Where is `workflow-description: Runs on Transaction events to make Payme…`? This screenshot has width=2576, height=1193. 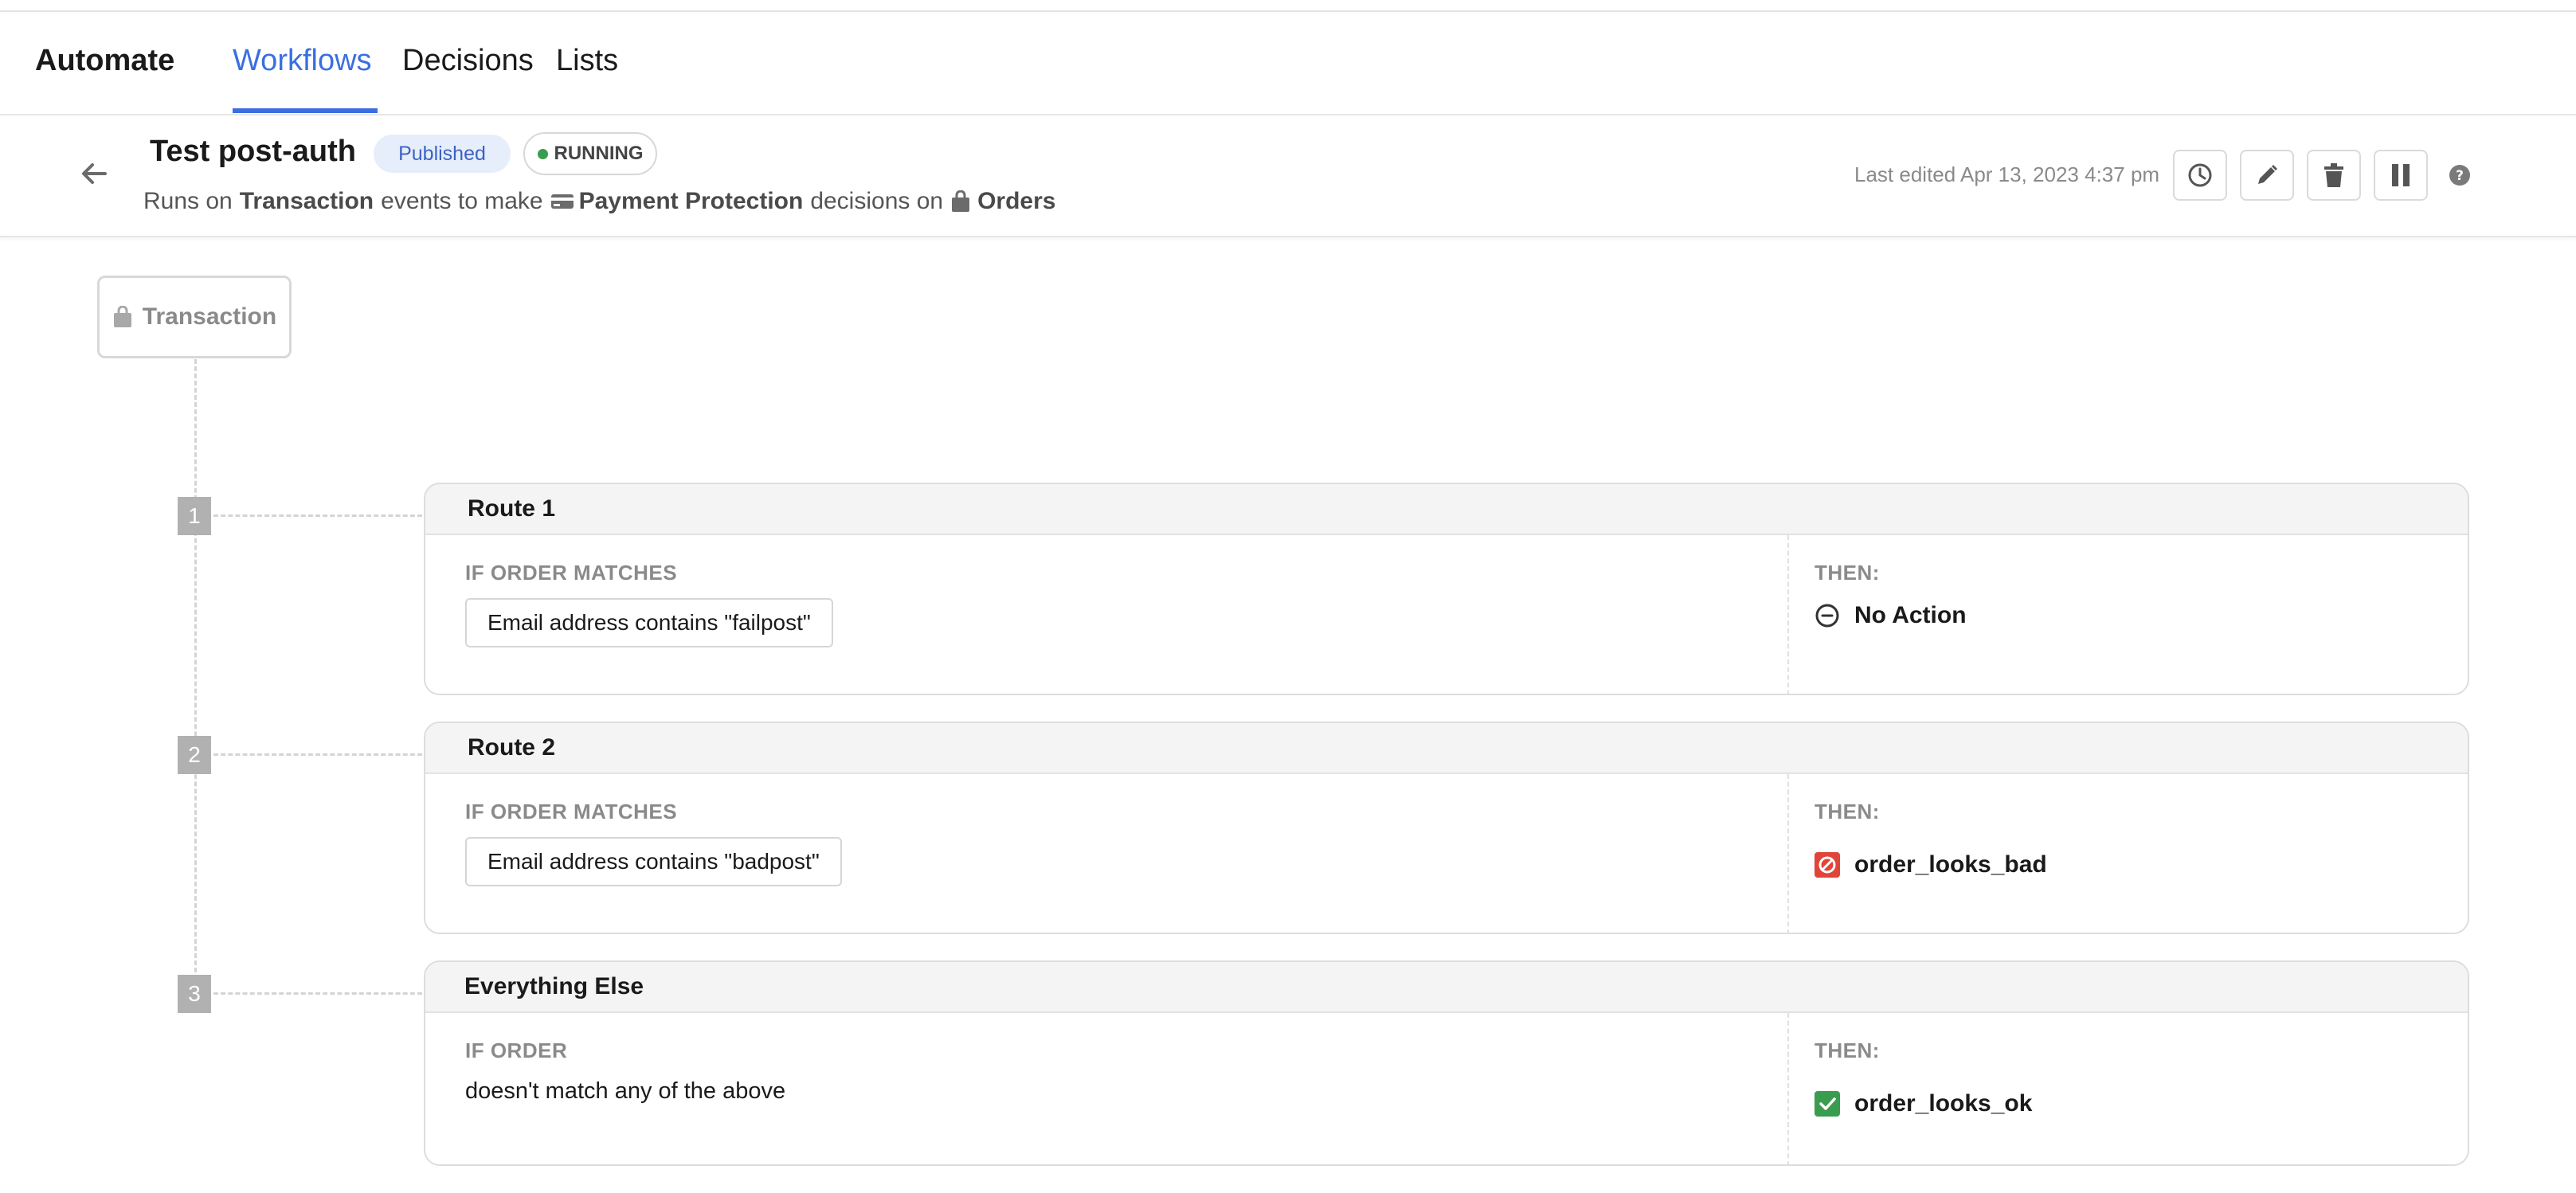
workflow-description: Runs on Transaction events to make Payme… is located at coordinates (599, 201).